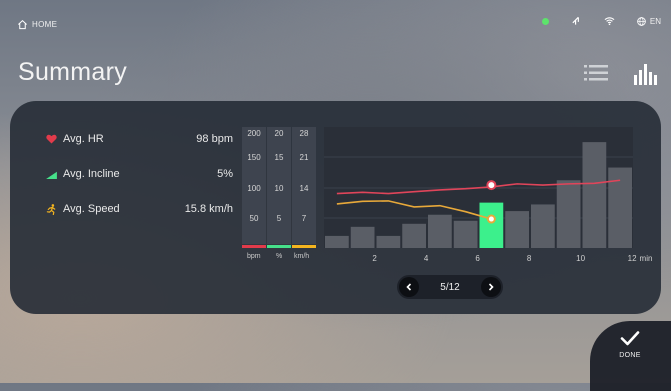  I want to click on x-tick-label: 8, so click(529, 258).